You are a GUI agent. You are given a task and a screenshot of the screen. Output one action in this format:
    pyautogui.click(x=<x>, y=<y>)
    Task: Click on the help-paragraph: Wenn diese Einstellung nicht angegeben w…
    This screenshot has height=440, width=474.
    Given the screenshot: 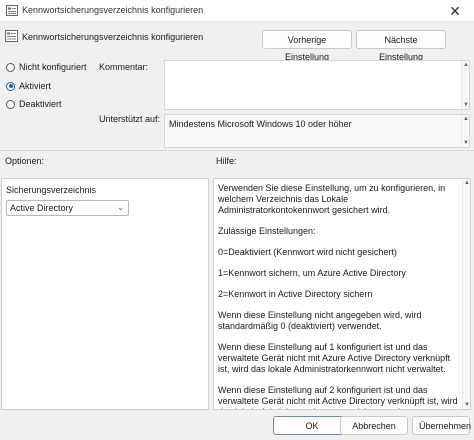 What is the action you would take?
    pyautogui.click(x=320, y=320)
    